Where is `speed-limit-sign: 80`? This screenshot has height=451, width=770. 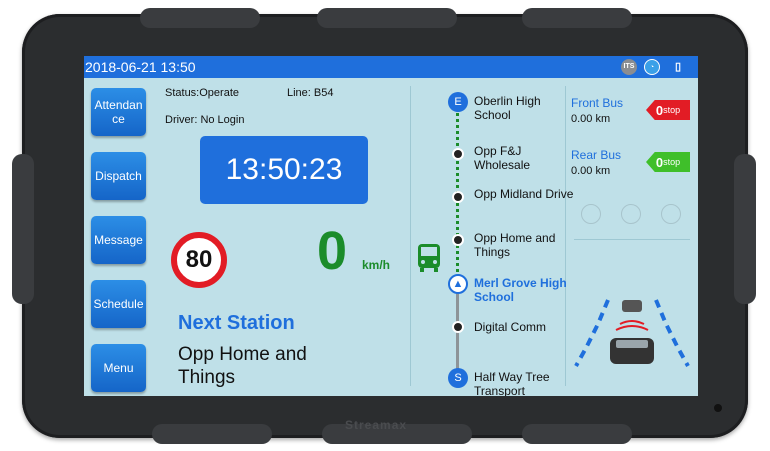
speed-limit-sign: 80 is located at coordinates (199, 260).